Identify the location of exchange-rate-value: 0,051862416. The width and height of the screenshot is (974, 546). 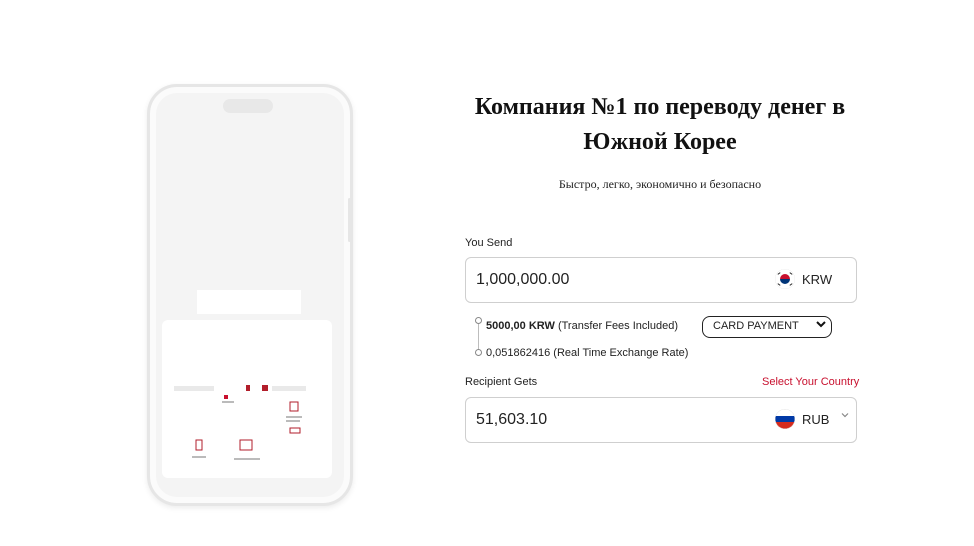
(518, 353).